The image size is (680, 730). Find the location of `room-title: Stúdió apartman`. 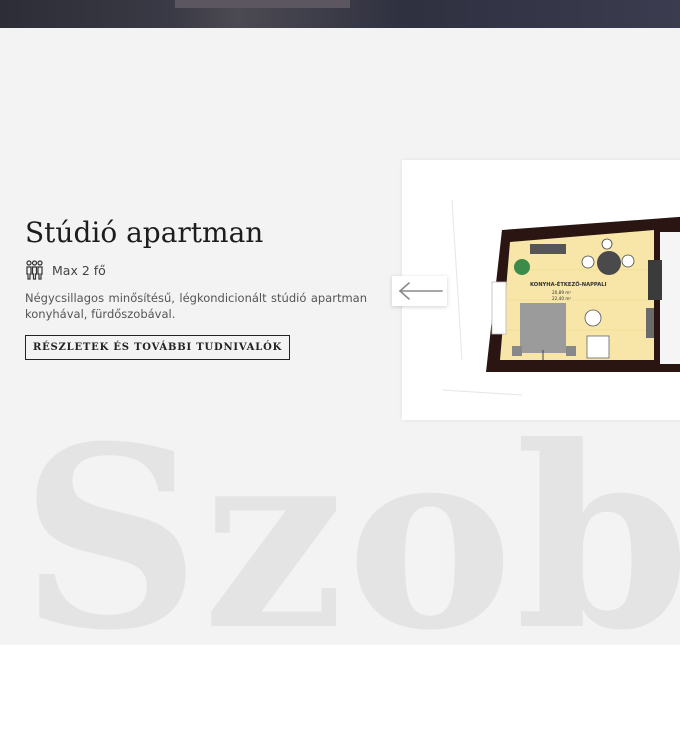

room-title: Stúdió apartman is located at coordinates (144, 232).